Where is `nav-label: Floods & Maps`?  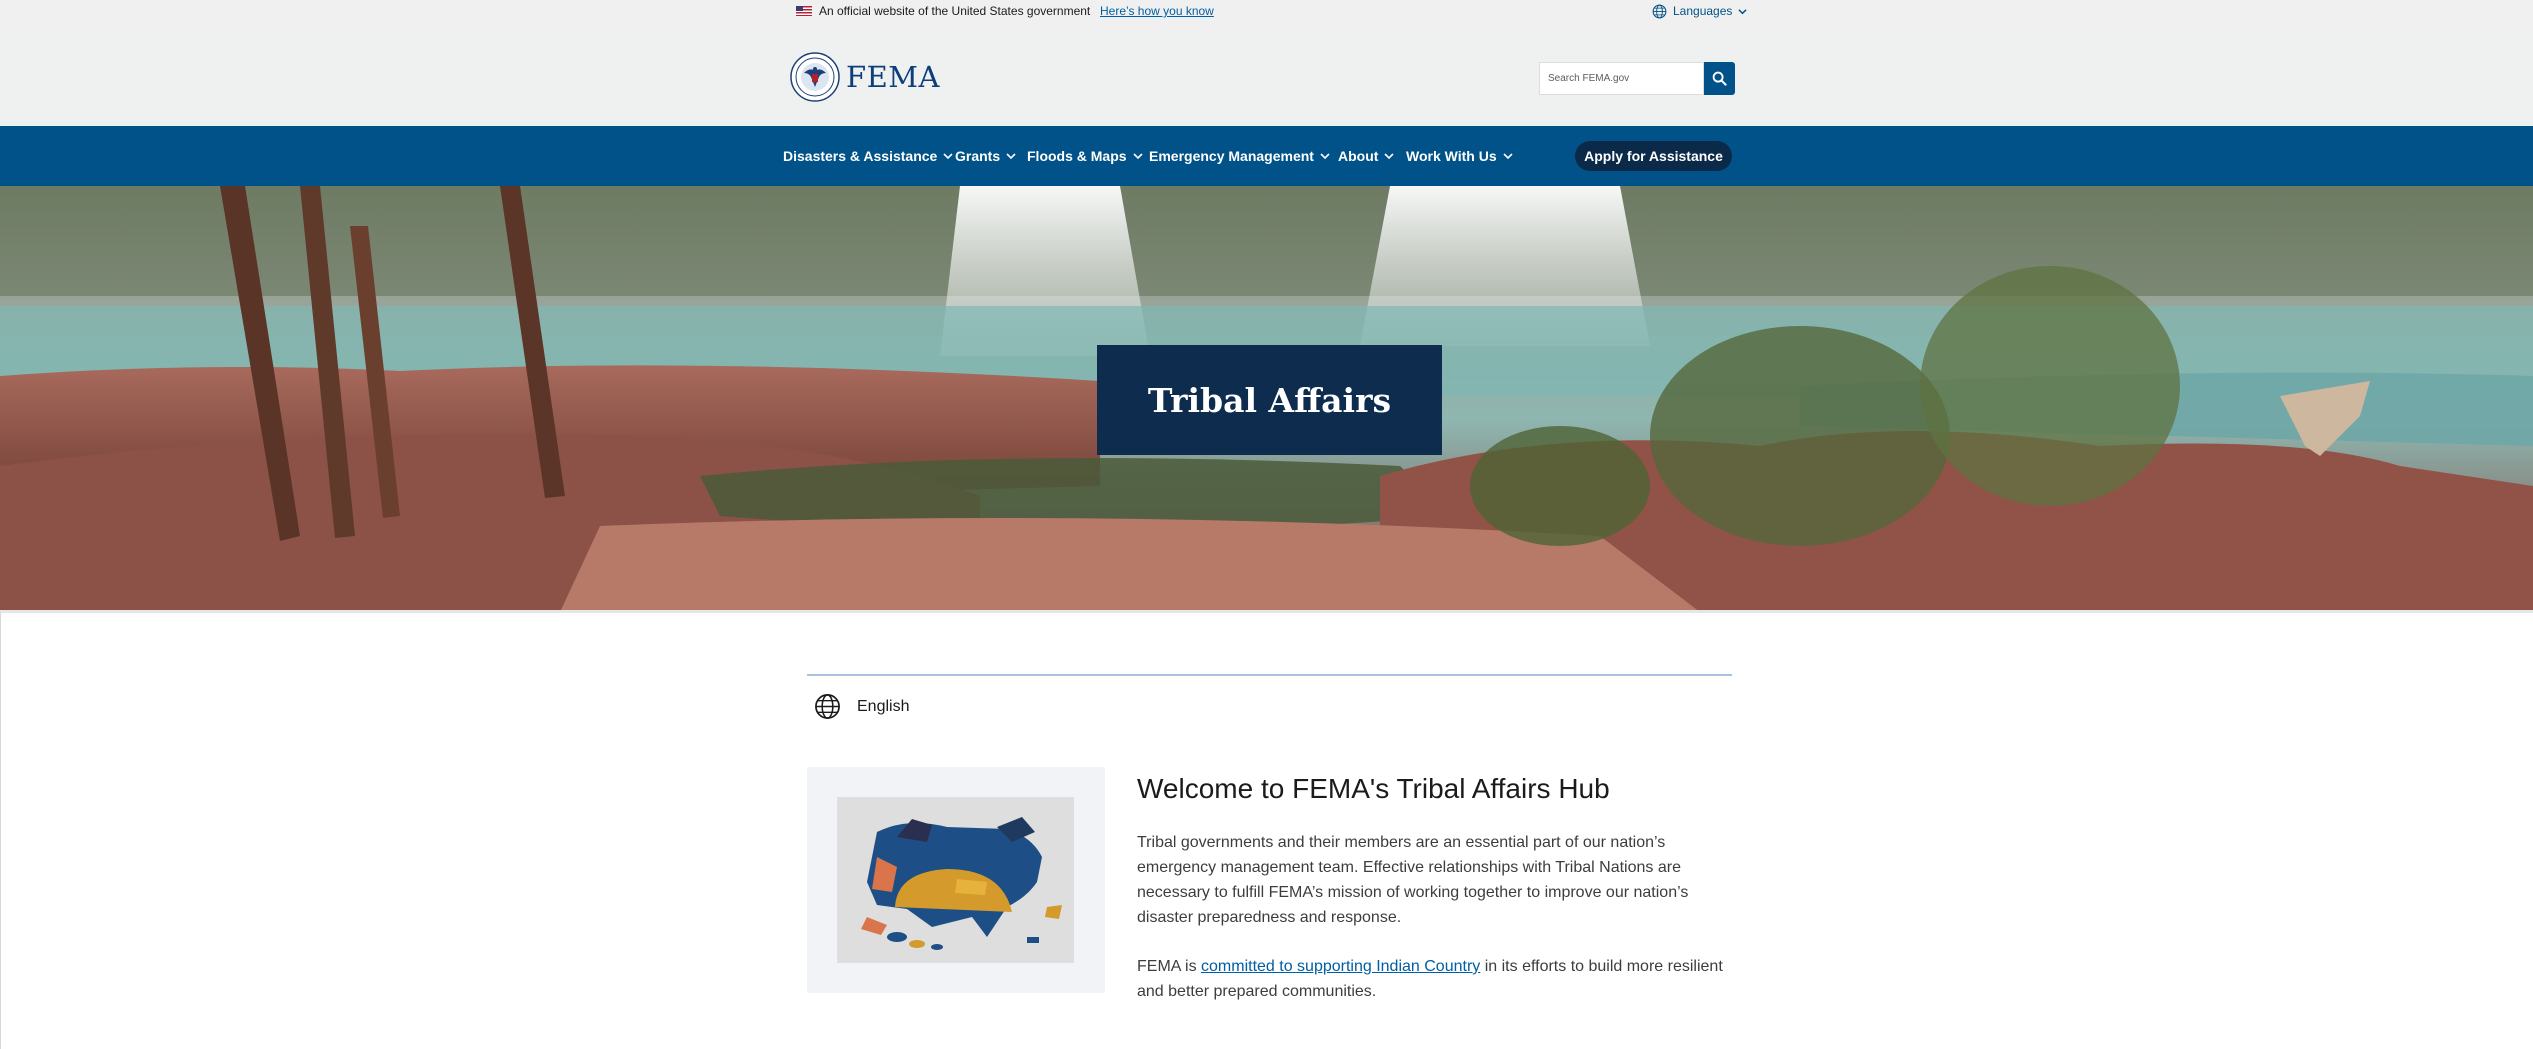
nav-label: Floods & Maps is located at coordinates (1077, 156).